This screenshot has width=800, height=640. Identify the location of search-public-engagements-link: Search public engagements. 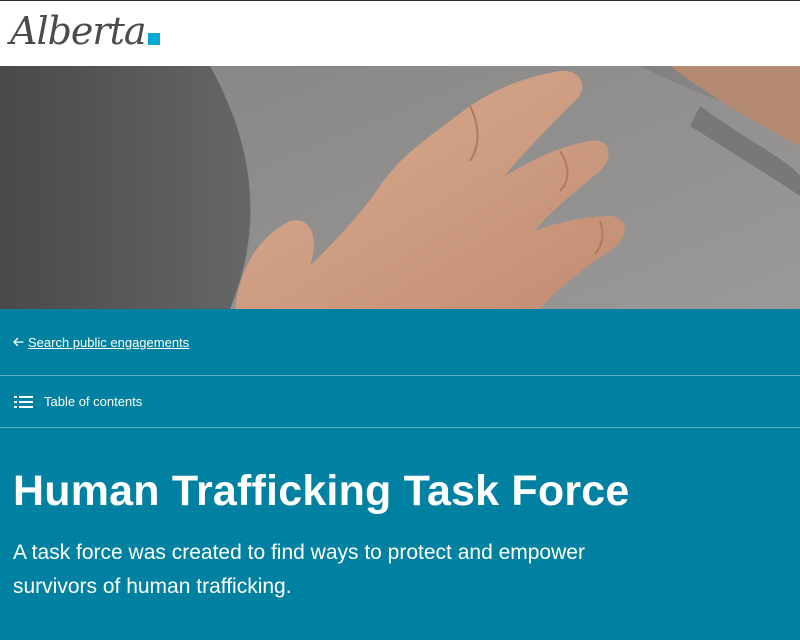
(100, 342).